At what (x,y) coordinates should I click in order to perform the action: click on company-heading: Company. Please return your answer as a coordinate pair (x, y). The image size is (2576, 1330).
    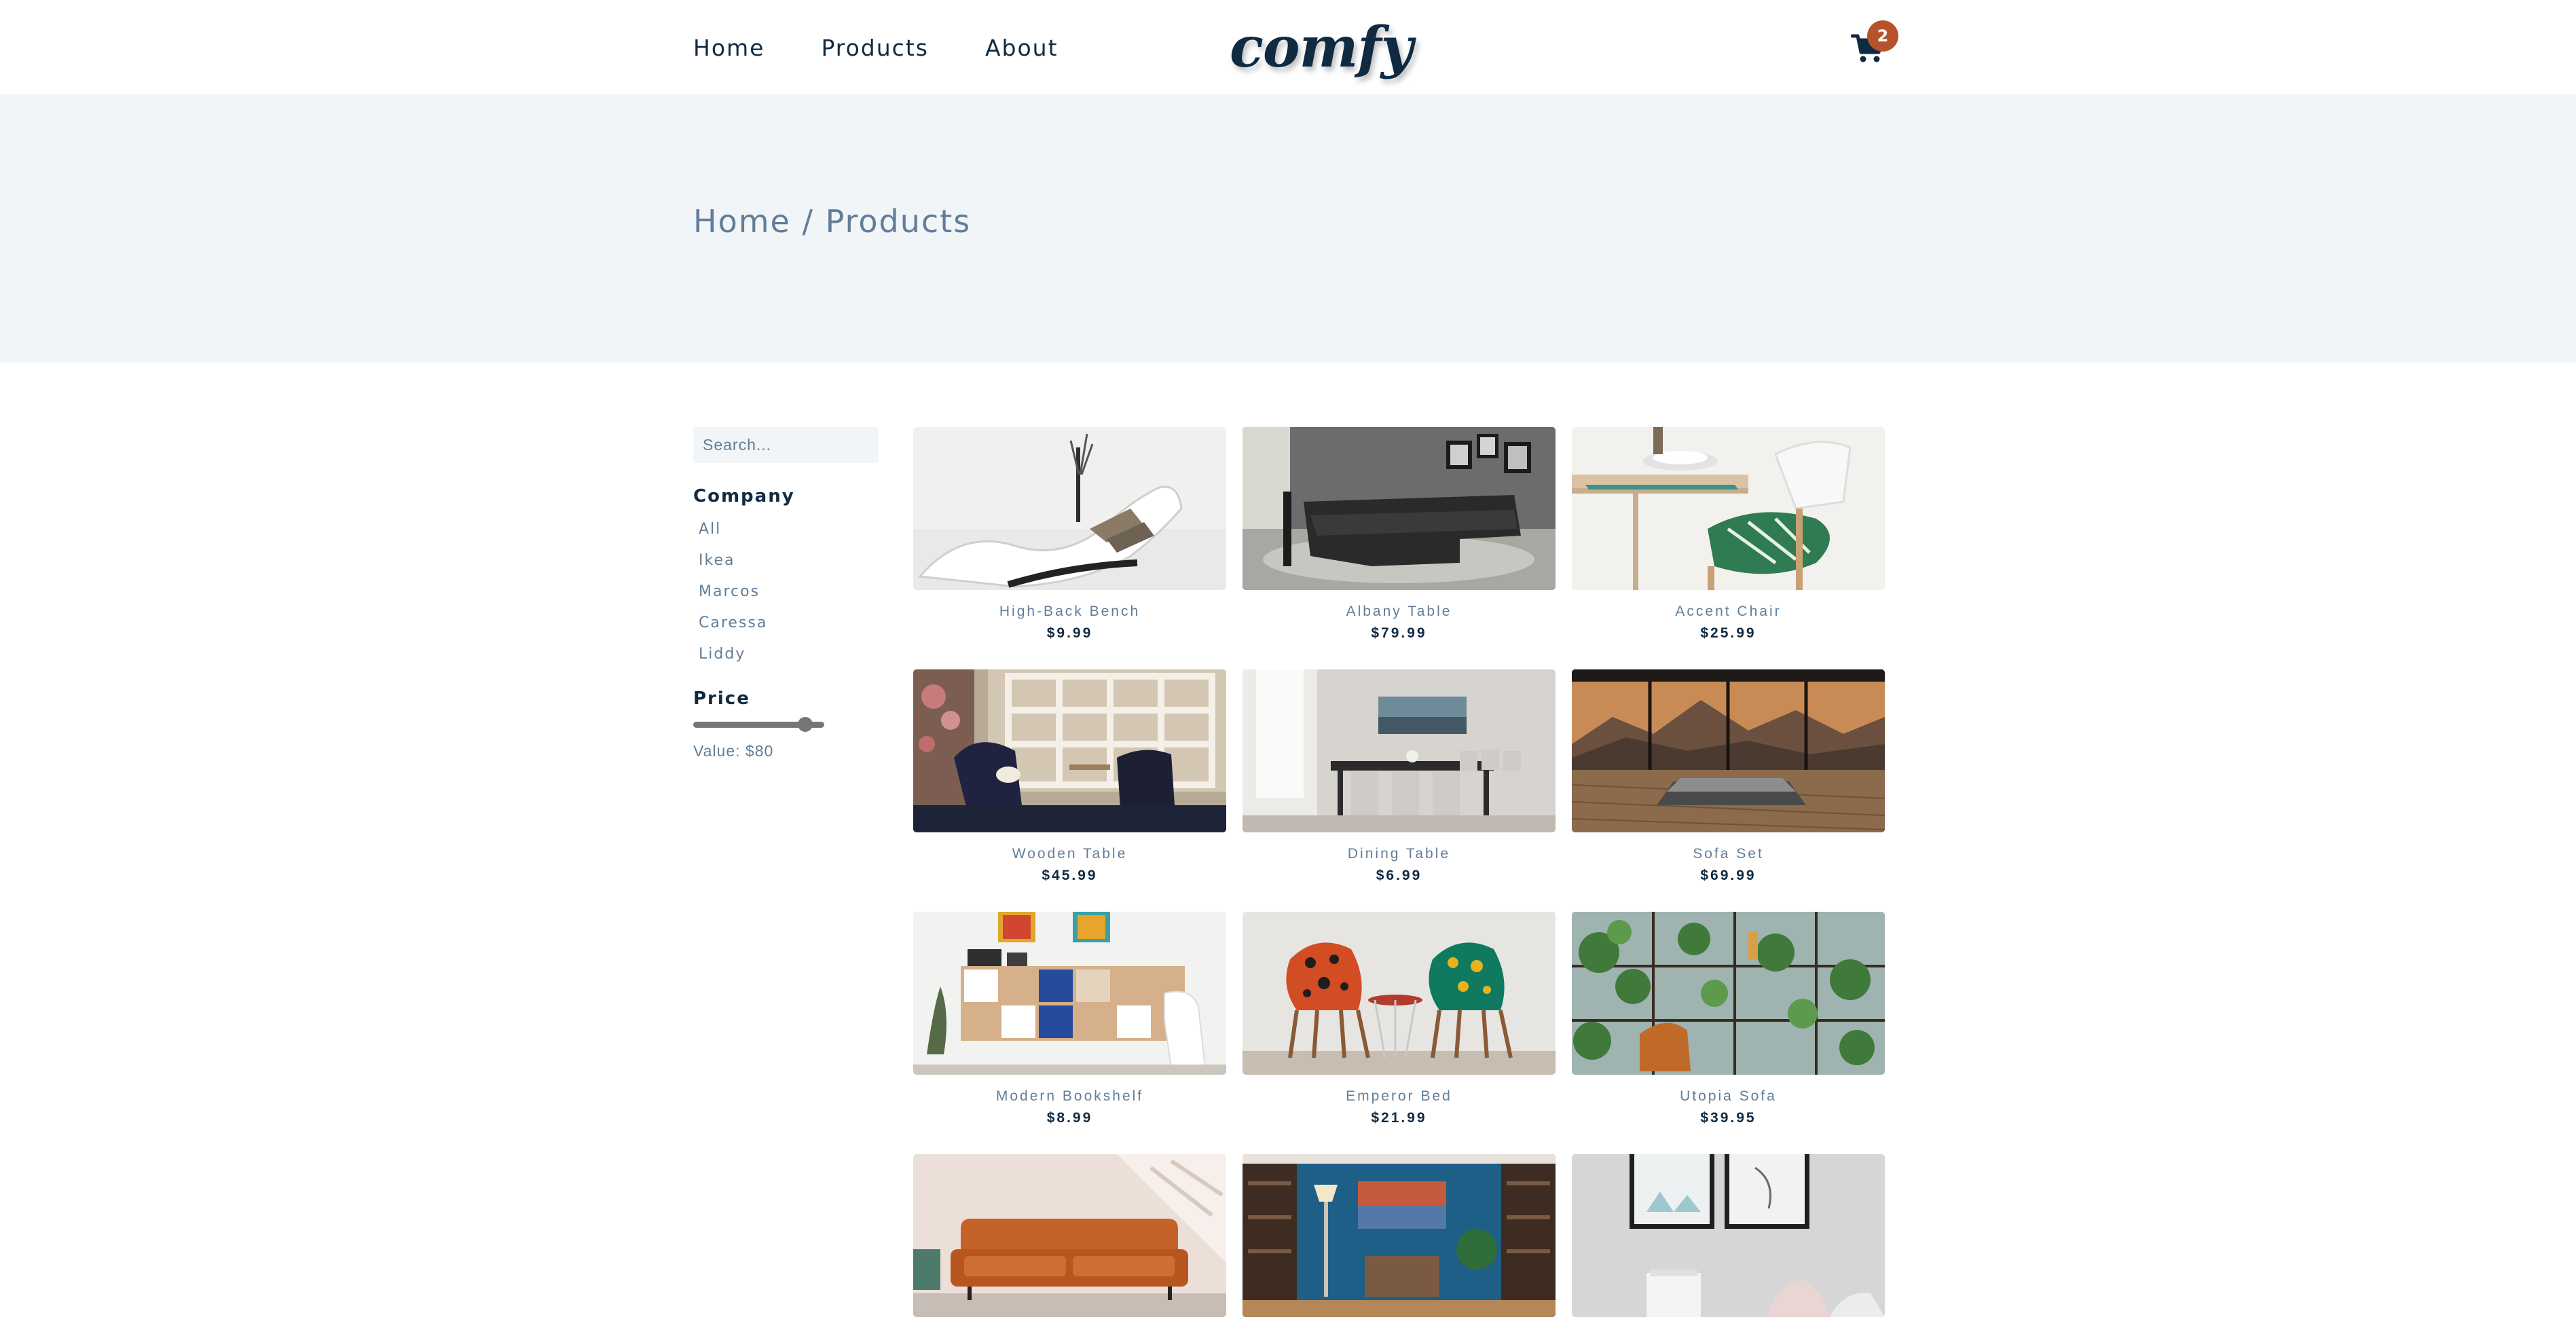
    Looking at the image, I should click on (744, 496).